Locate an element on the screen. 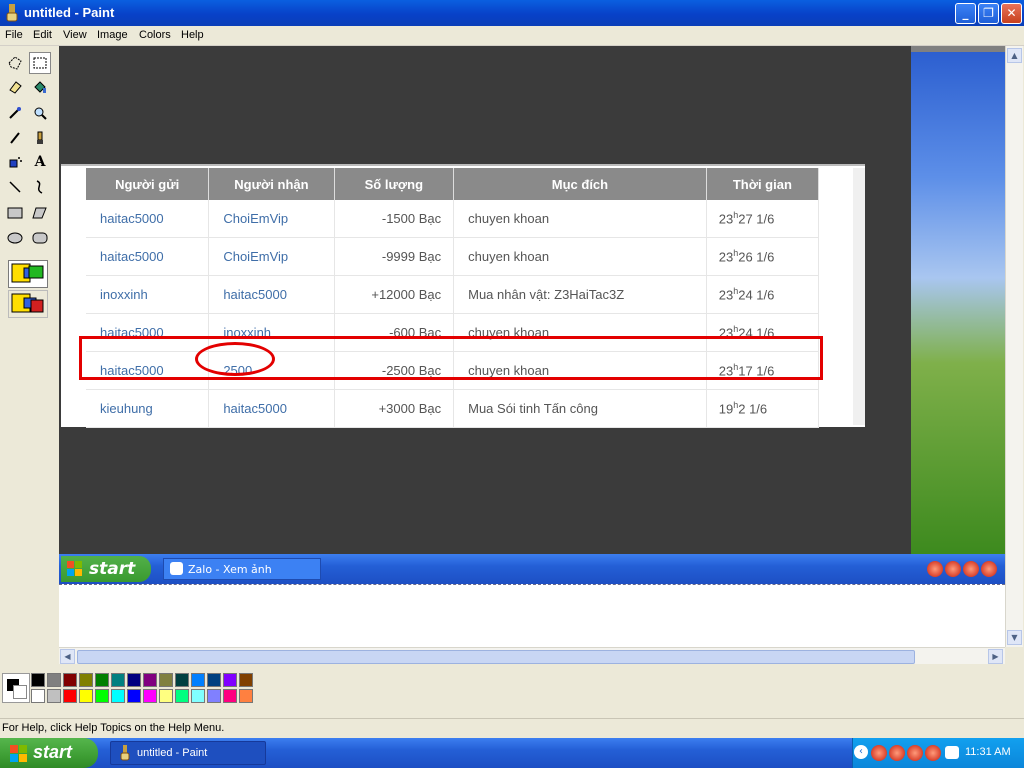  start-button: start is located at coordinates (49, 753).